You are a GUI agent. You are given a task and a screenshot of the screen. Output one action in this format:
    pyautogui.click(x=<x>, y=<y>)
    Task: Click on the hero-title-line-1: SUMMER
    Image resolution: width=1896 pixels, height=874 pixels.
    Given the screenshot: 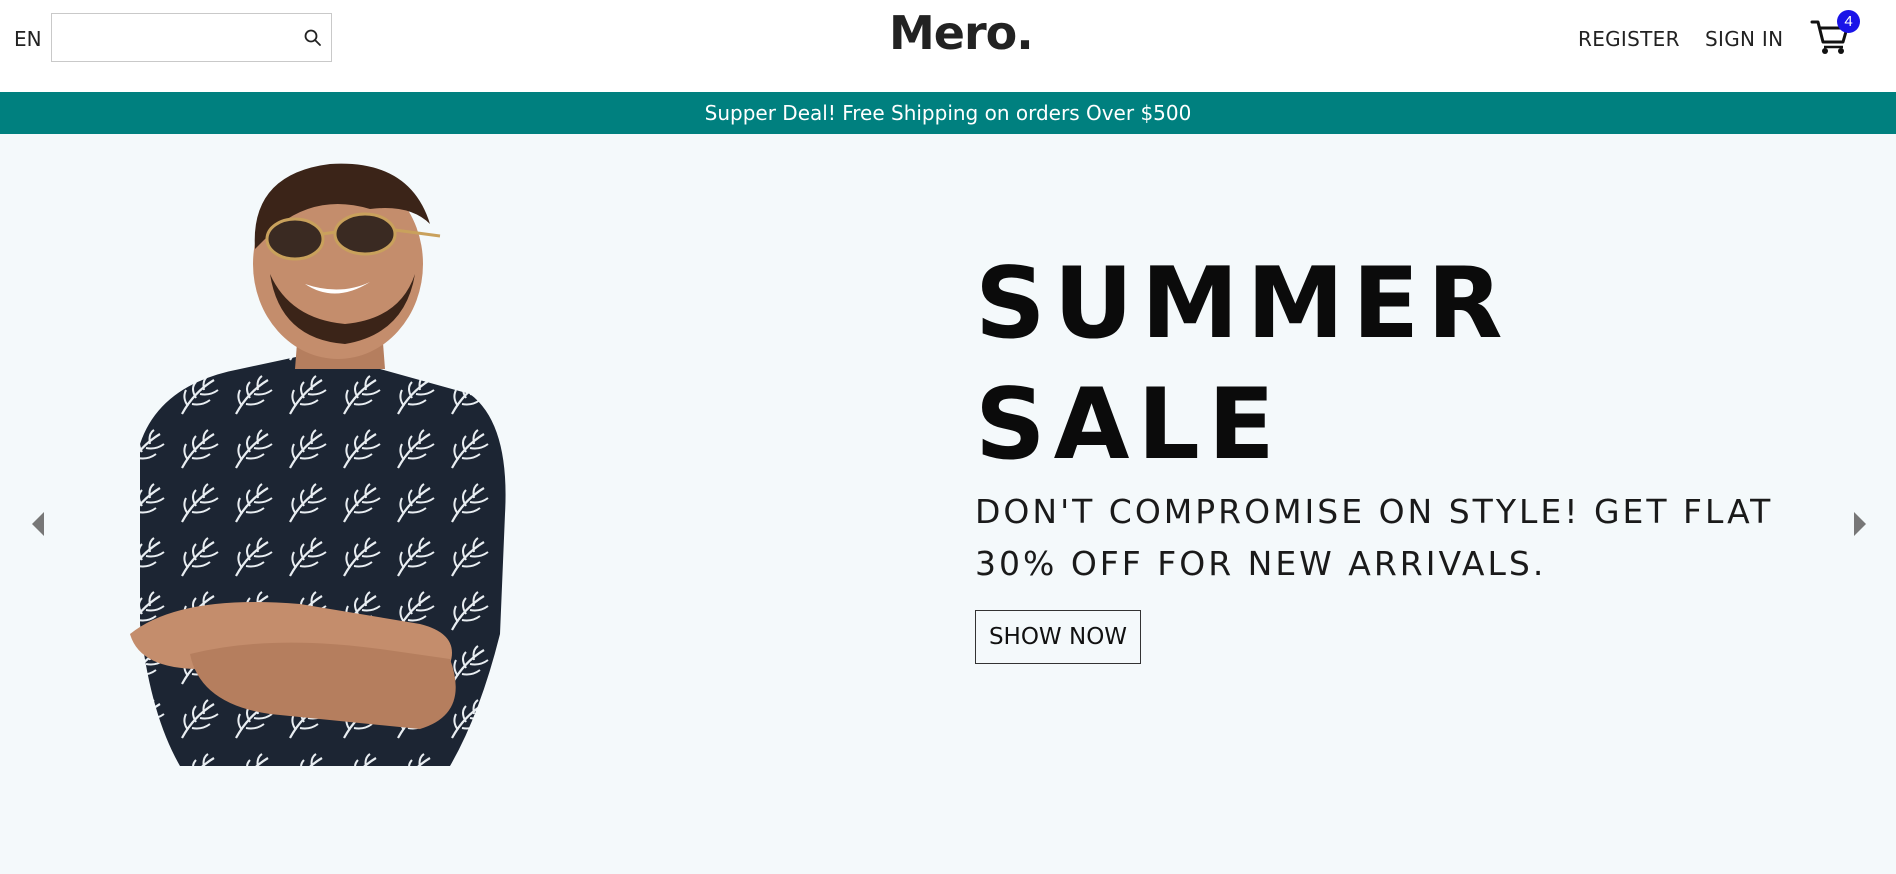 What is the action you would take?
    pyautogui.click(x=1243, y=304)
    